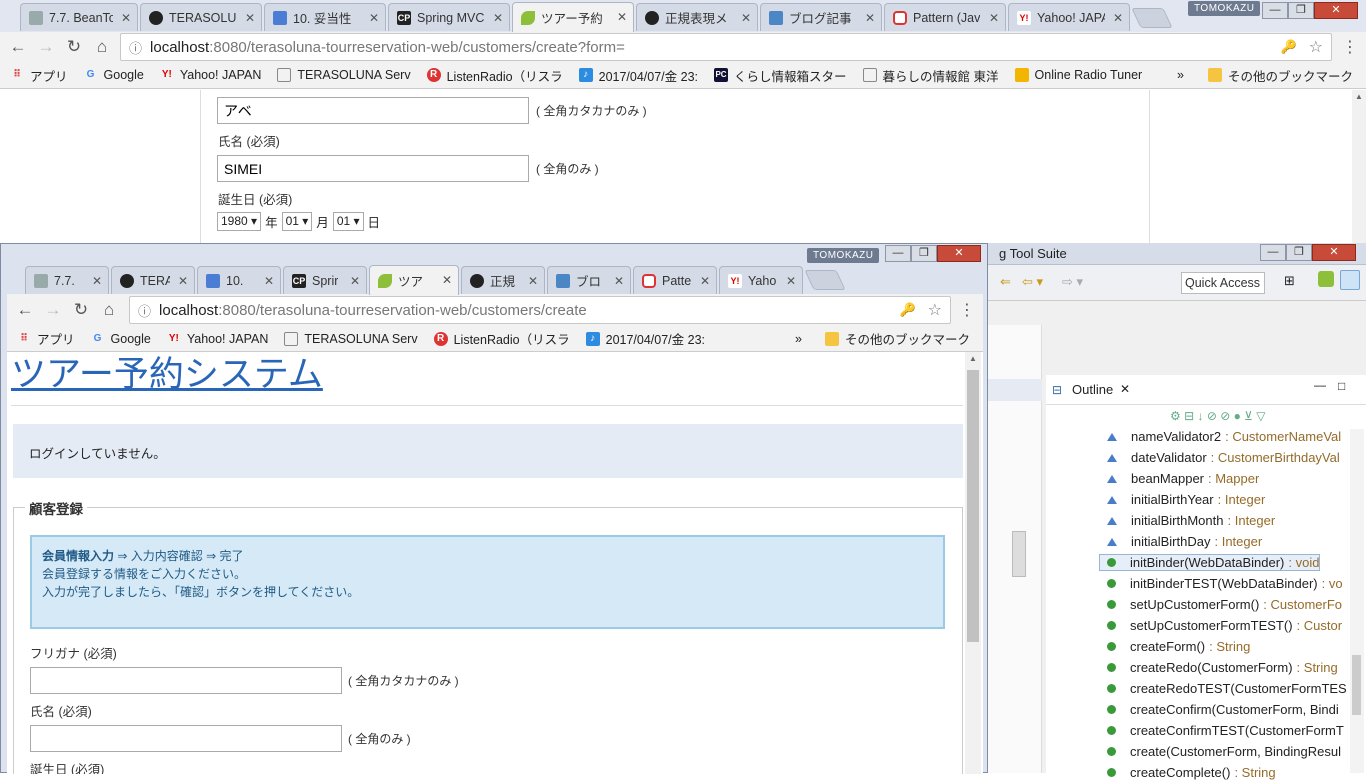  I want to click on maximize-icon: □, so click(1341, 386).